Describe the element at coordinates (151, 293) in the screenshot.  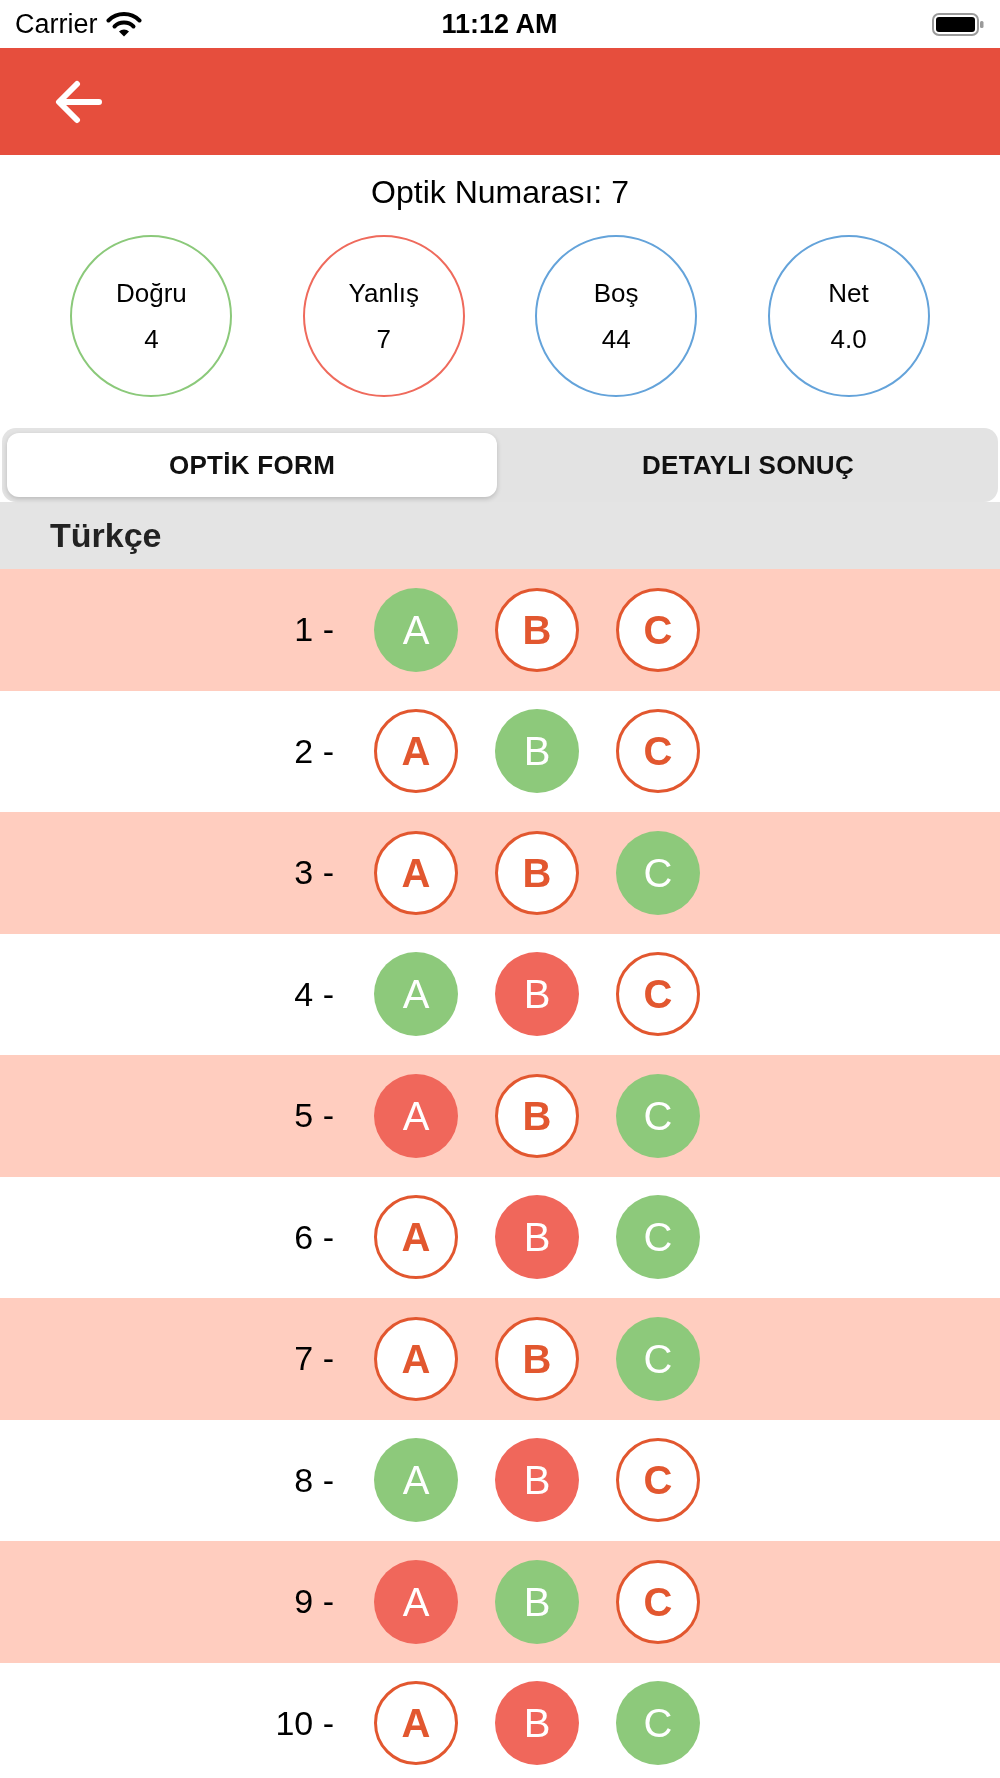
I see `stat-label: Doğru` at that location.